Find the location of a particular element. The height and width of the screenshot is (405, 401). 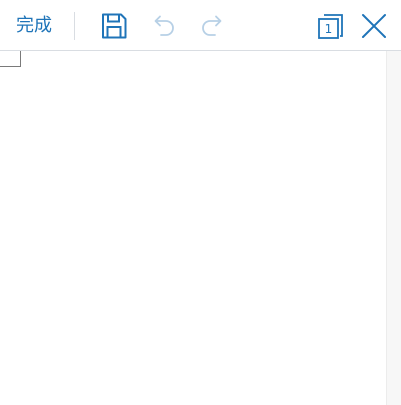

page-count-label: 1 is located at coordinates (329, 29).